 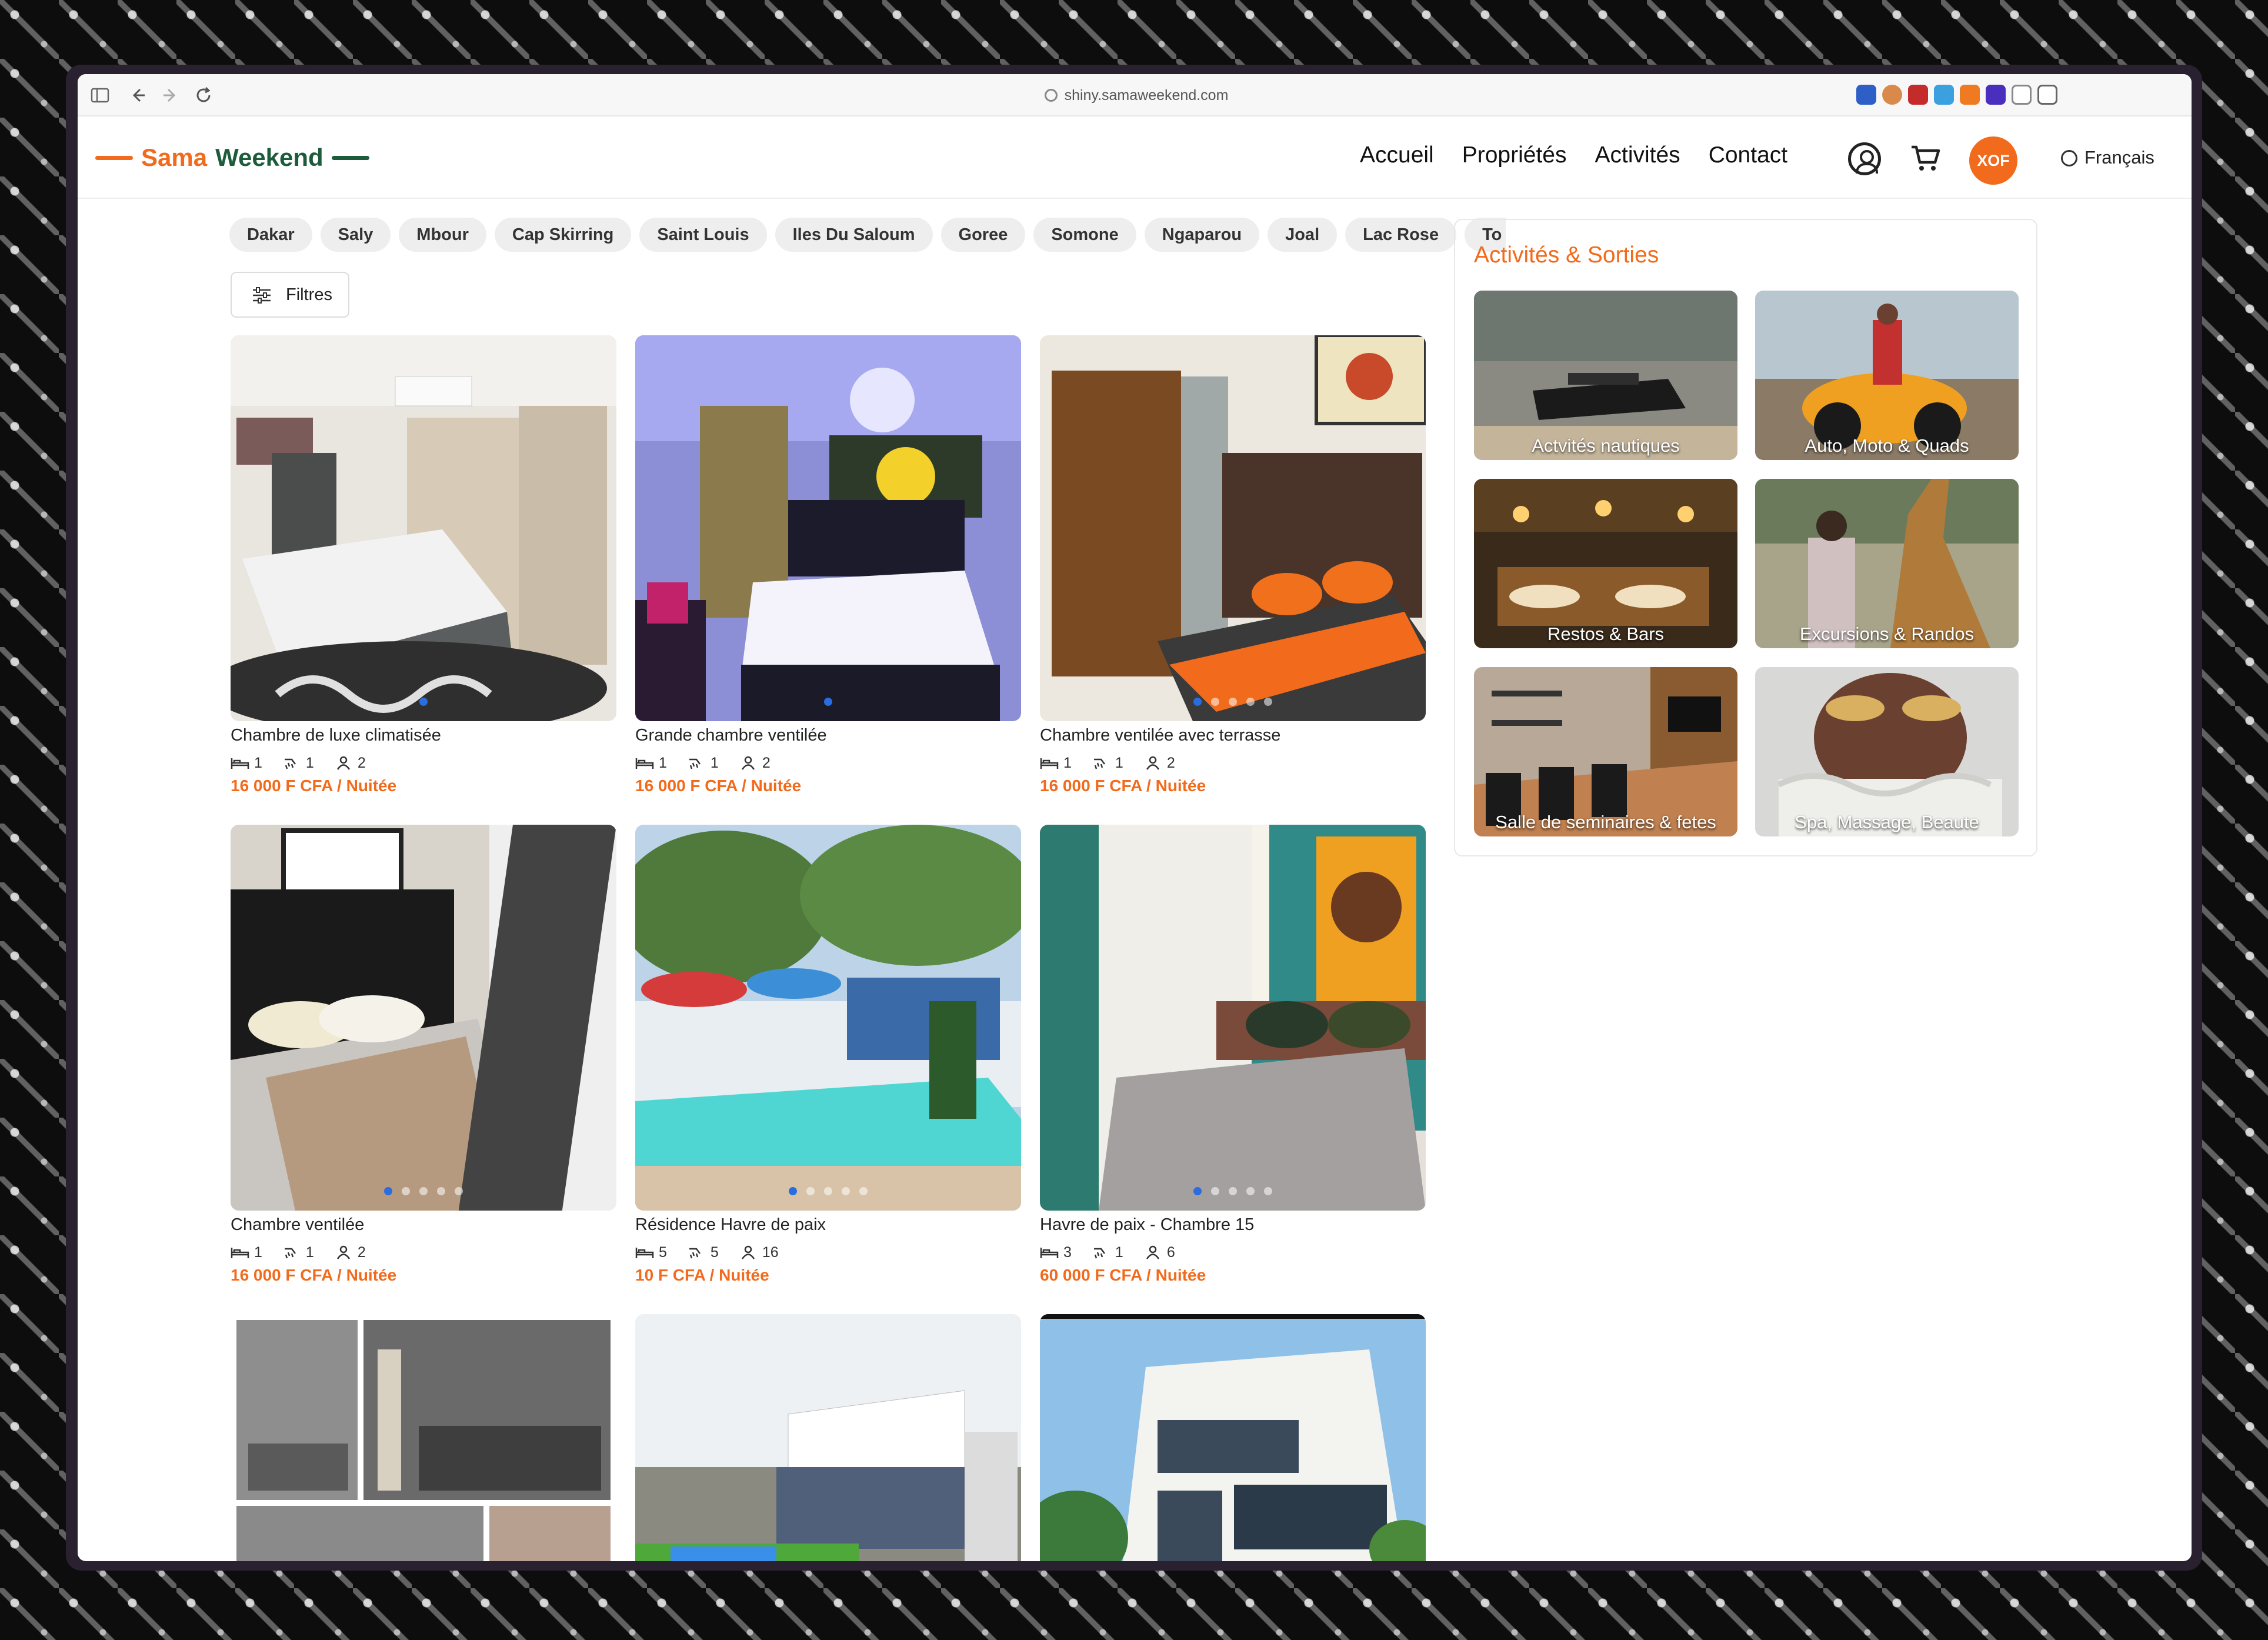 I want to click on nav-contact: Contact, so click(x=1748, y=155).